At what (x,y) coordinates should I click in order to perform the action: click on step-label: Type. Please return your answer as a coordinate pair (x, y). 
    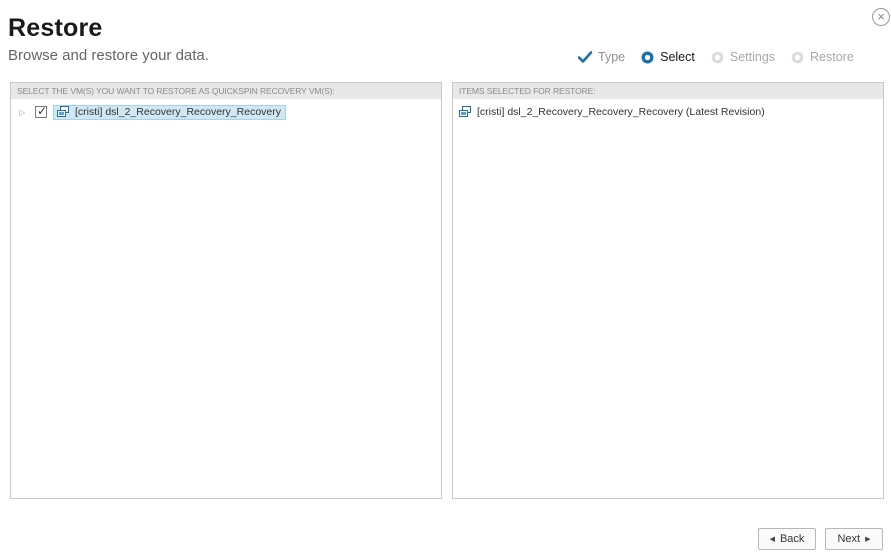
    Looking at the image, I should click on (612, 57).